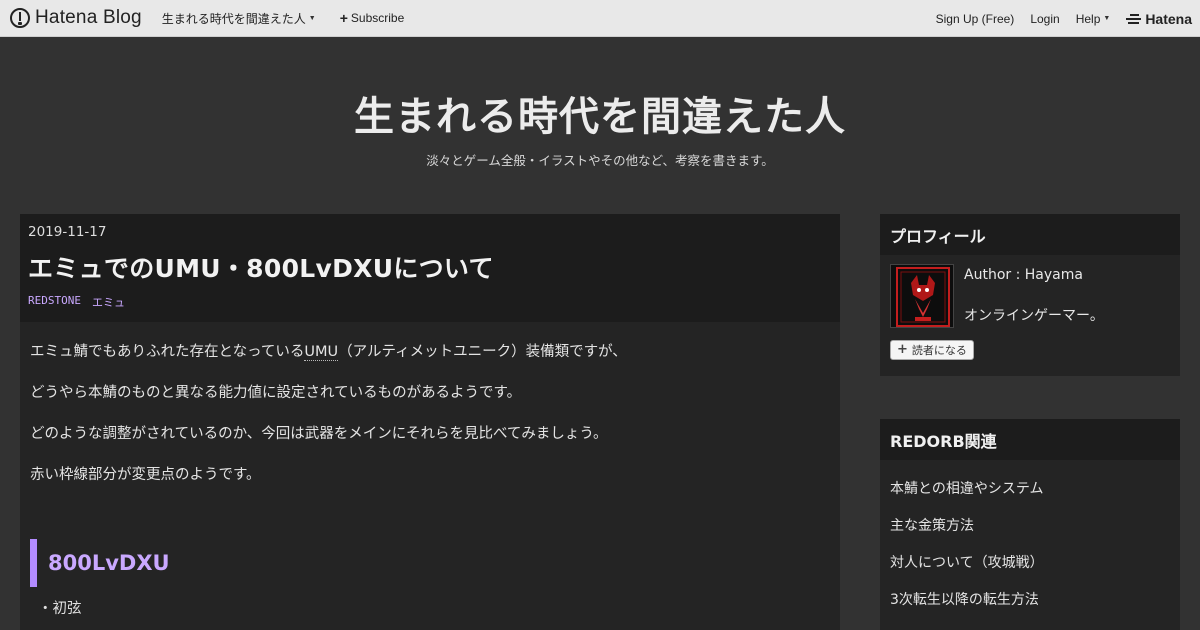  Describe the element at coordinates (600, 160) in the screenshot. I see `blog-description: 淡々とゲーム全般・イラストやその他など、考察を書きます。` at that location.